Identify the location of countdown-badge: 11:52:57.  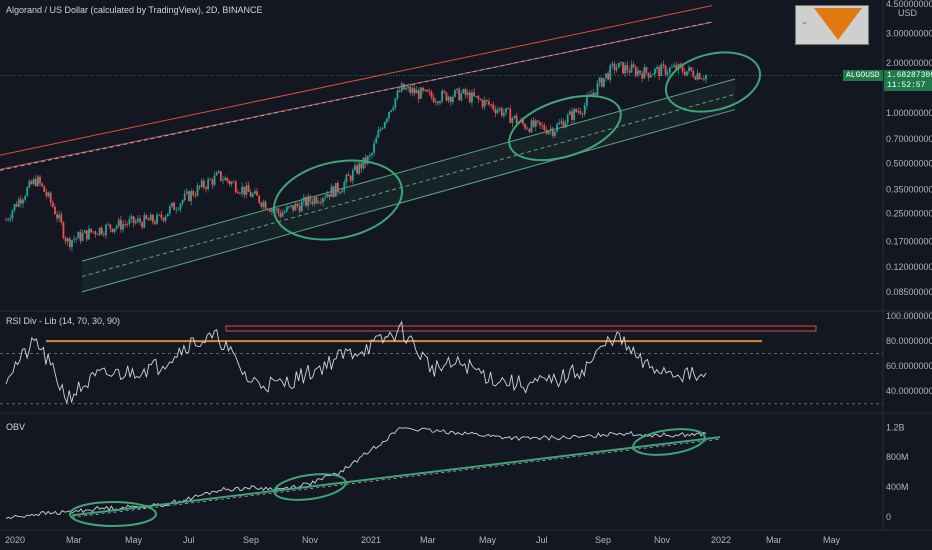
(908, 85).